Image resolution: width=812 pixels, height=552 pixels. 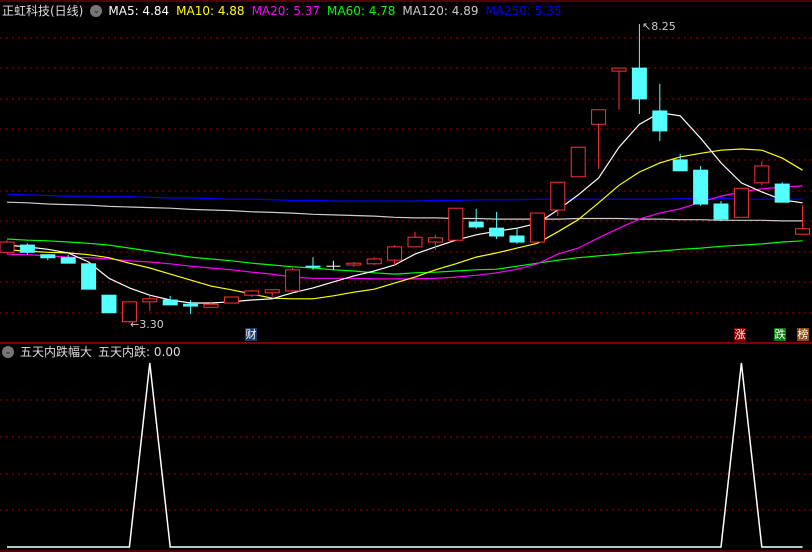 I want to click on ma10-label: MA10: 4.88, so click(x=210, y=11).